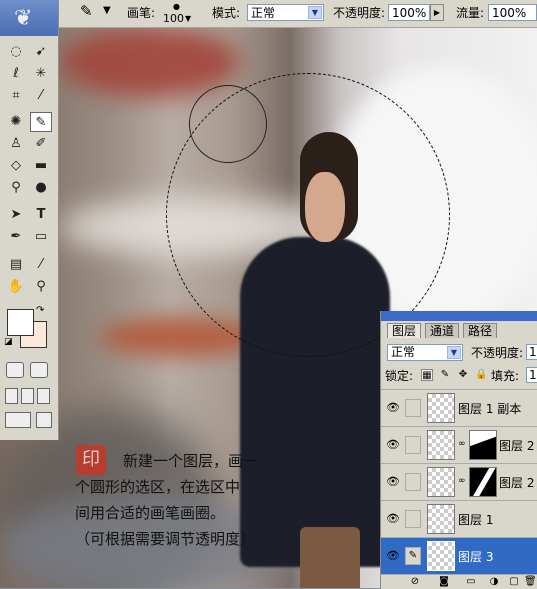 The width and height of the screenshot is (537, 589). I want to click on standard-mode-icon, so click(15, 370).